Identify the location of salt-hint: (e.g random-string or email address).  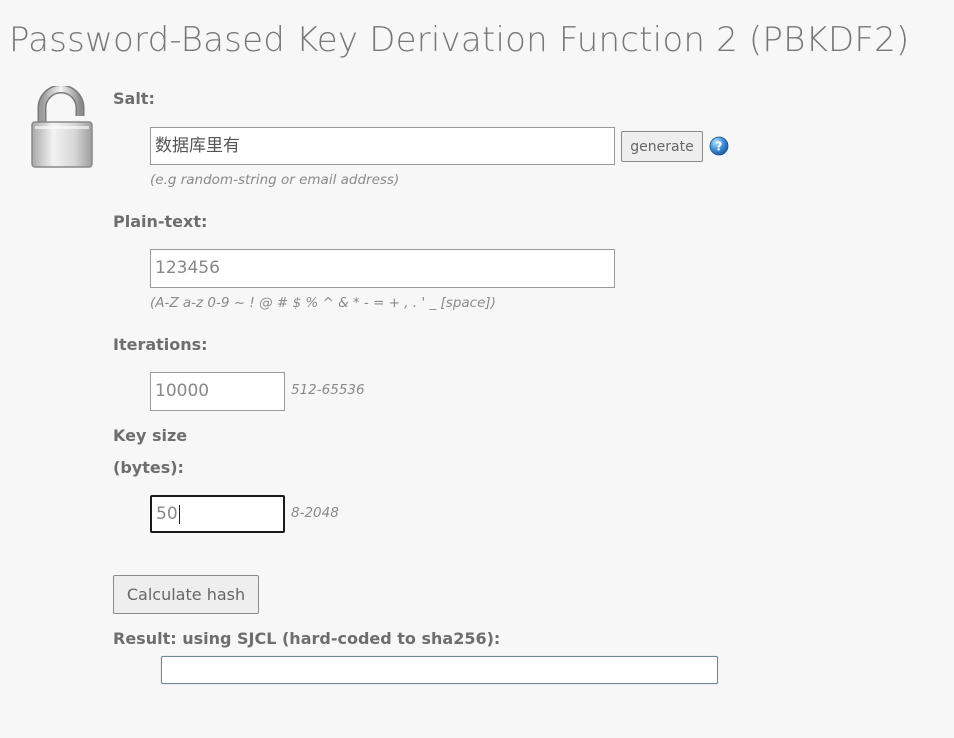
(275, 180).